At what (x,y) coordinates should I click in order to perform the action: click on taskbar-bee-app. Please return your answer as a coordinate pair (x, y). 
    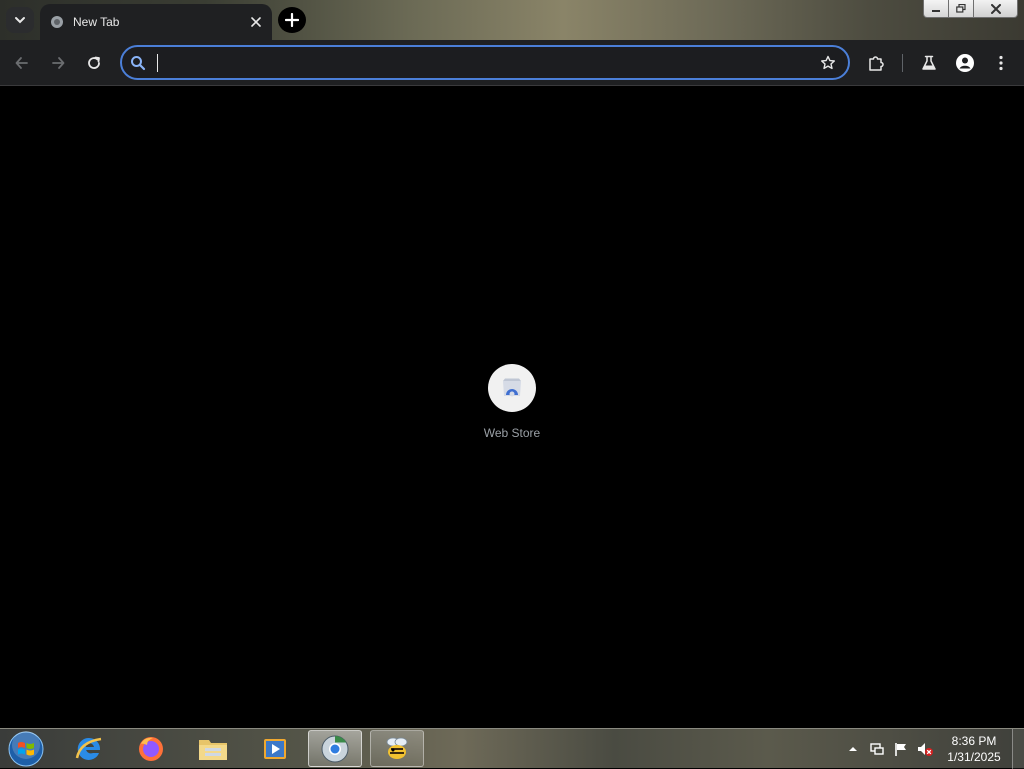
    Looking at the image, I should click on (397, 748).